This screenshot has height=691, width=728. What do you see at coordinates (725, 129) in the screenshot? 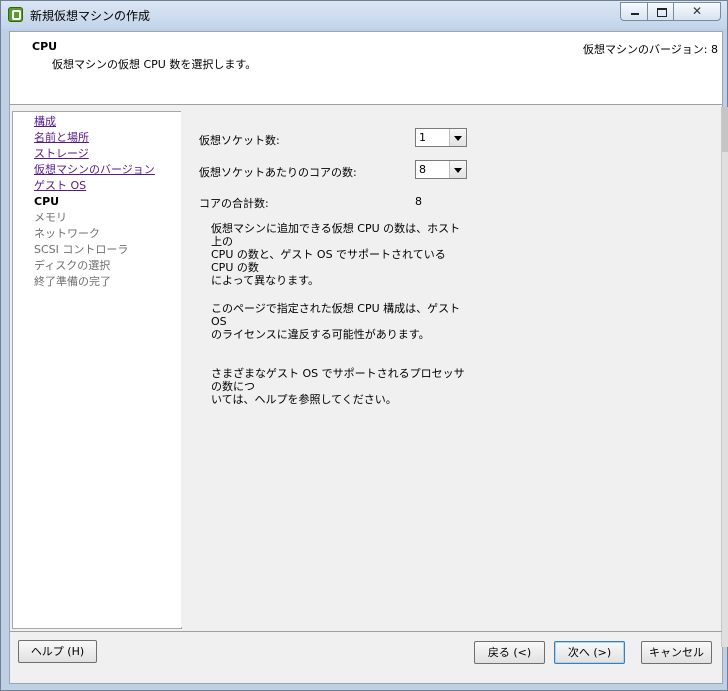
I see `scrollbar-thumb` at bounding box center [725, 129].